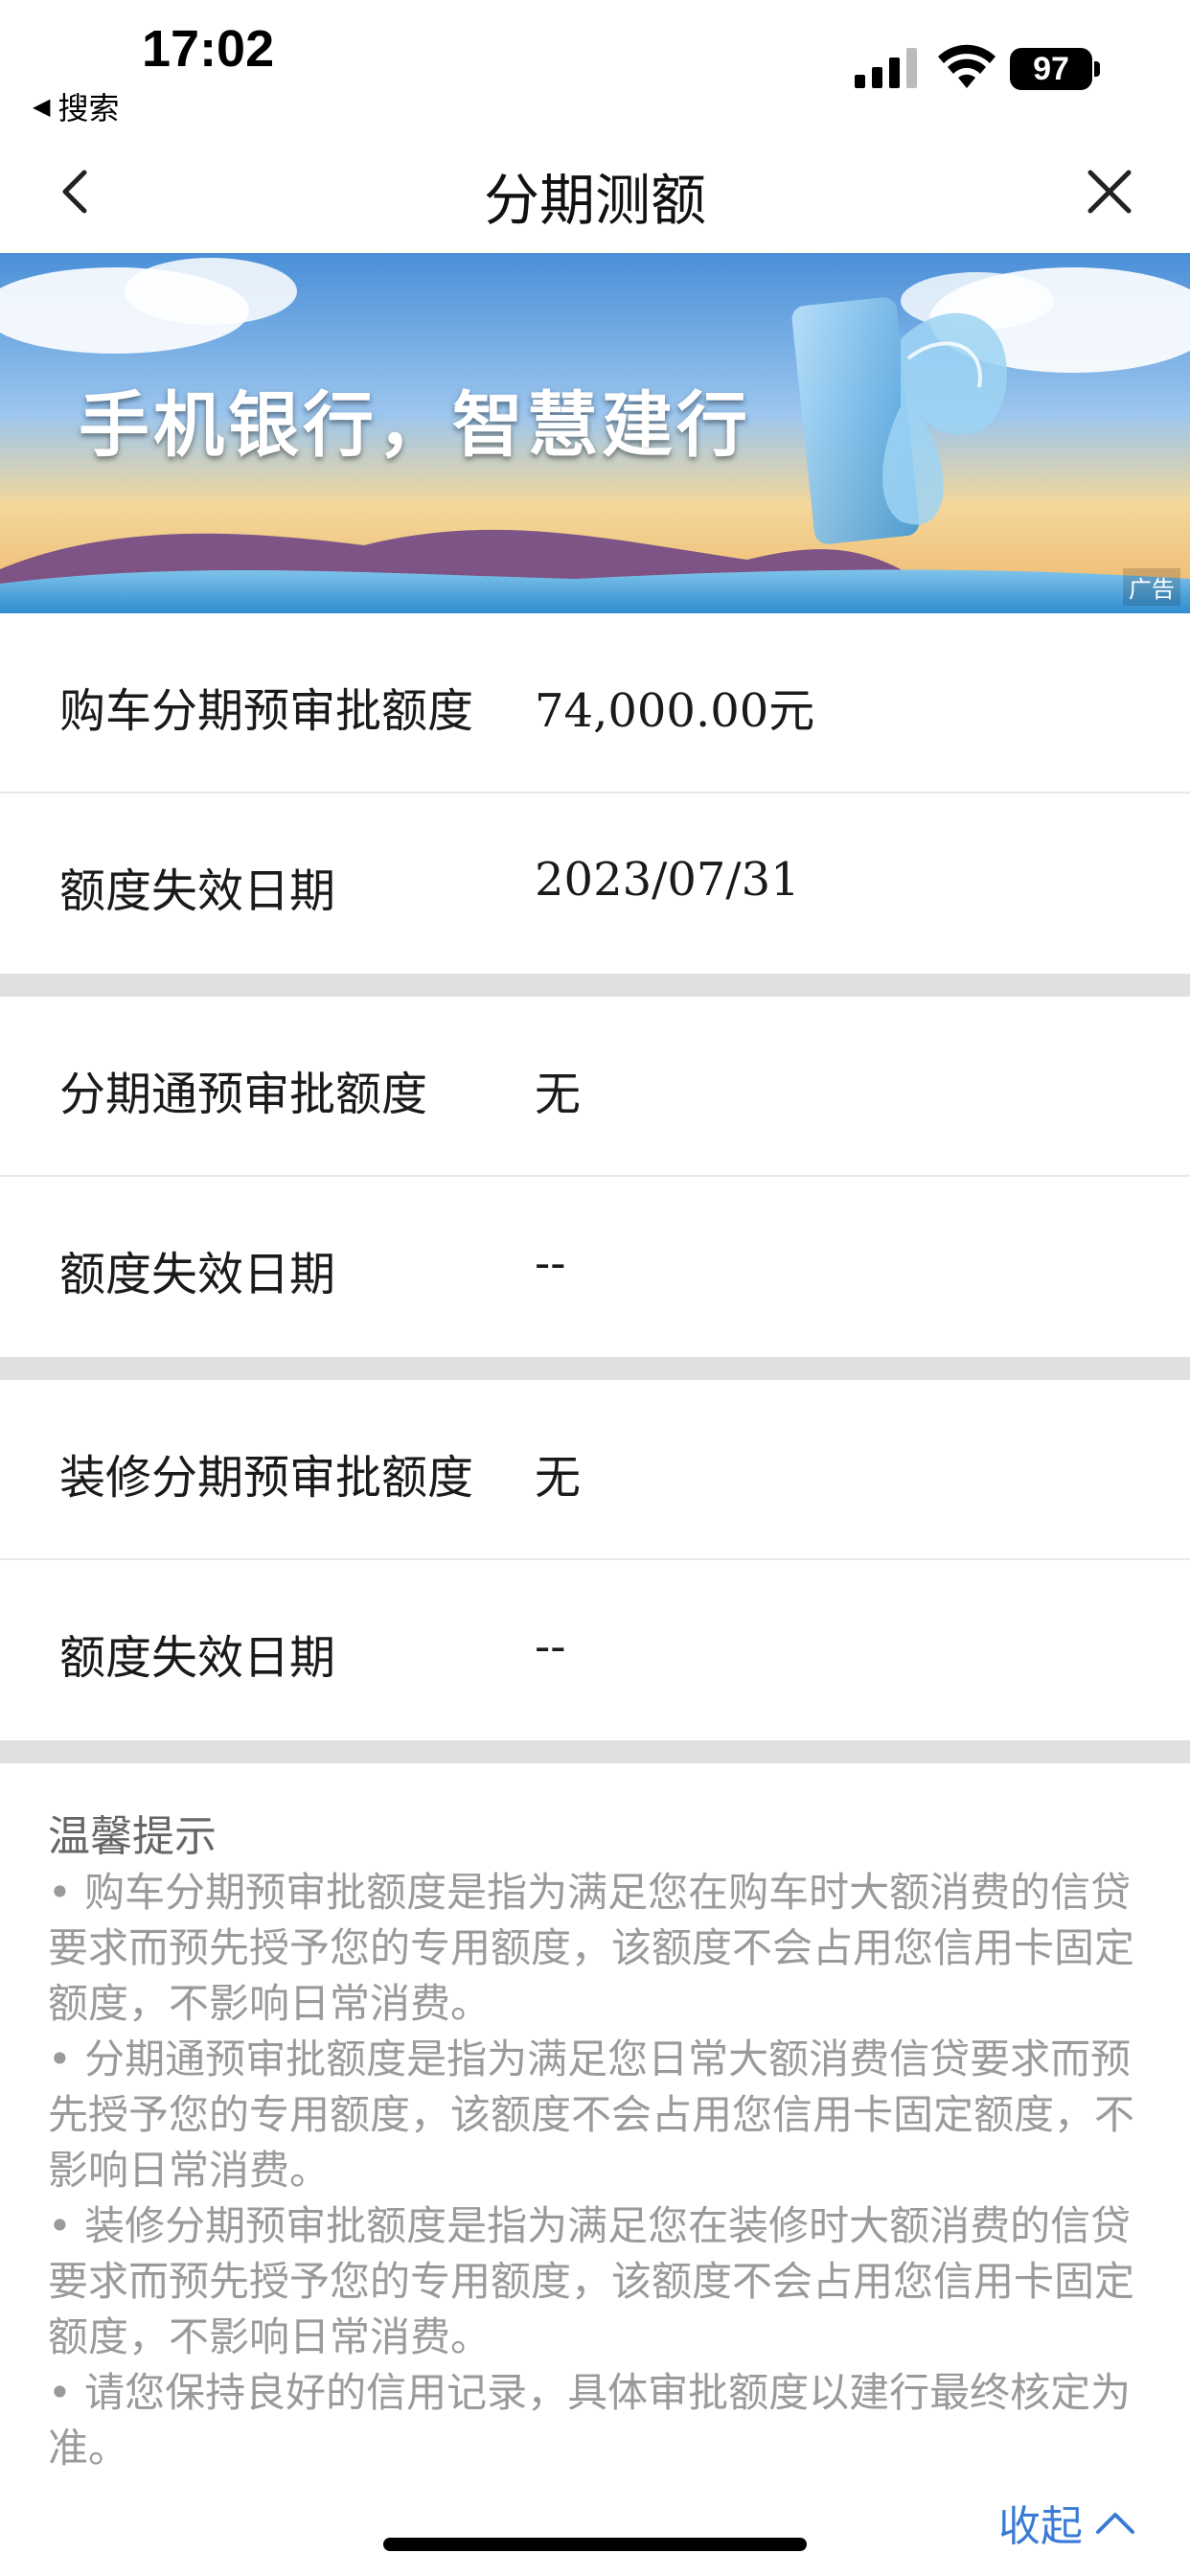  Describe the element at coordinates (1097, 69) in the screenshot. I see `battery-nub` at that location.